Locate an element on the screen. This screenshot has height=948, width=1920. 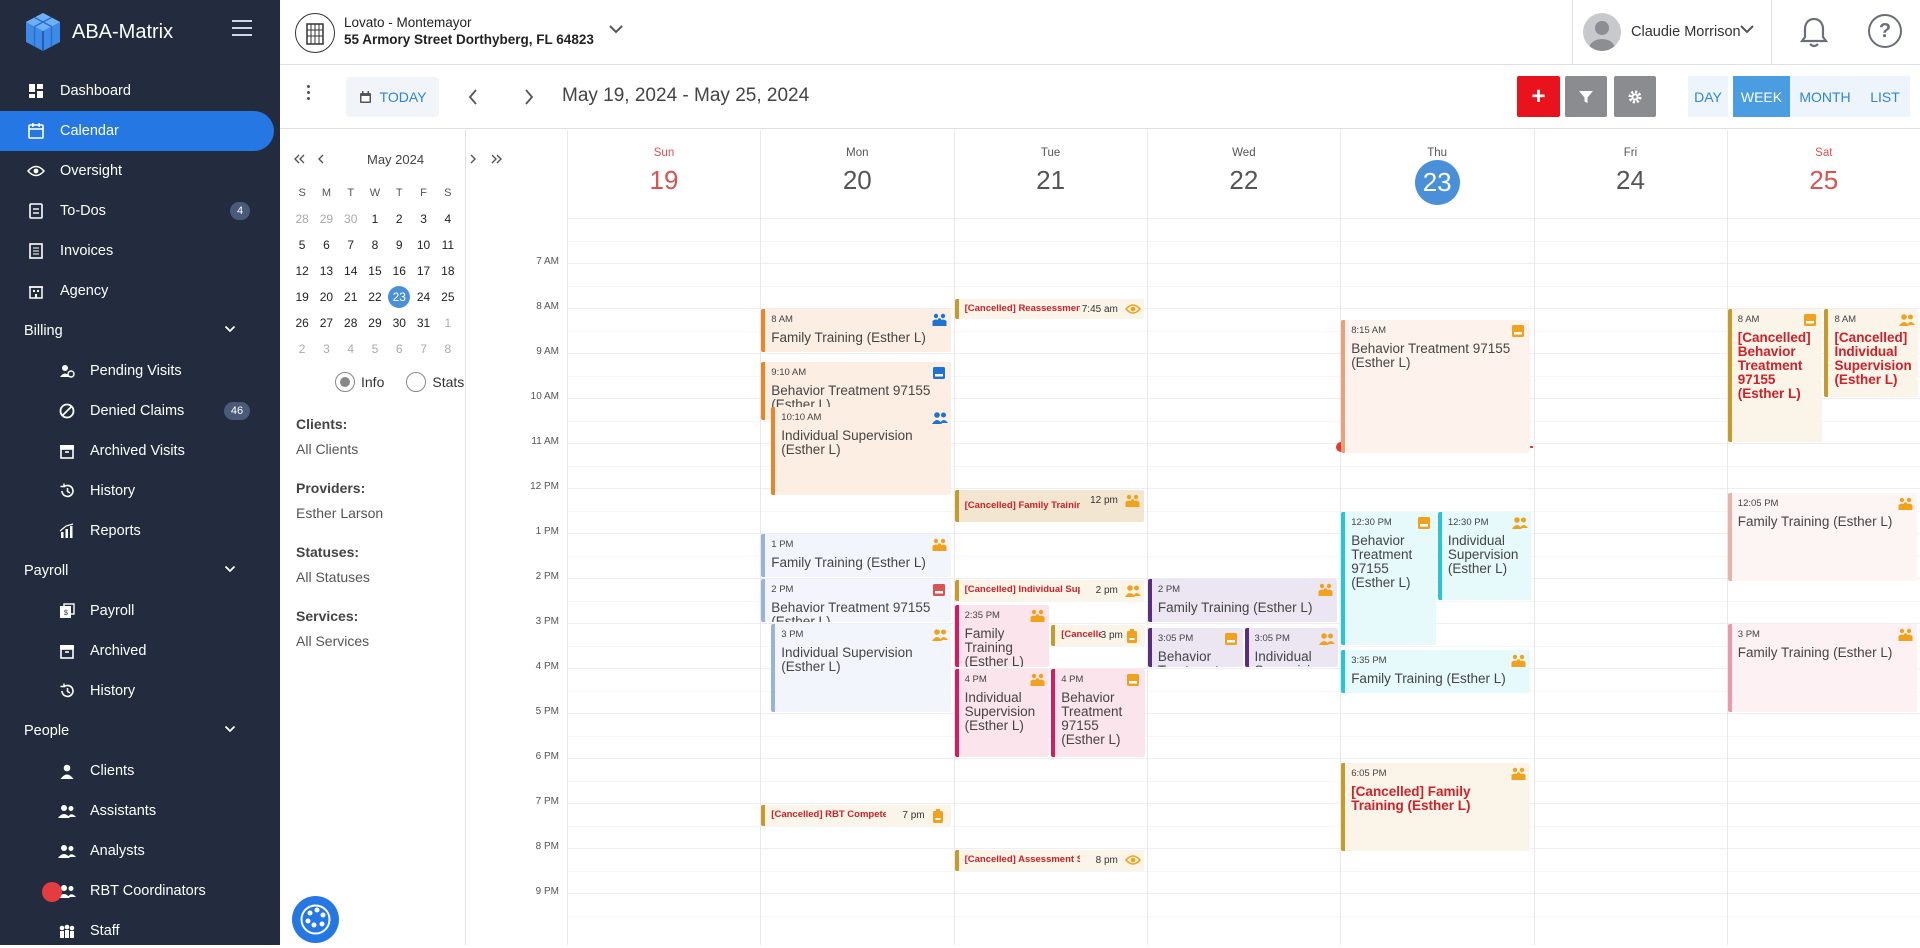
sidebar-item-history: History is located at coordinates (137, 491).